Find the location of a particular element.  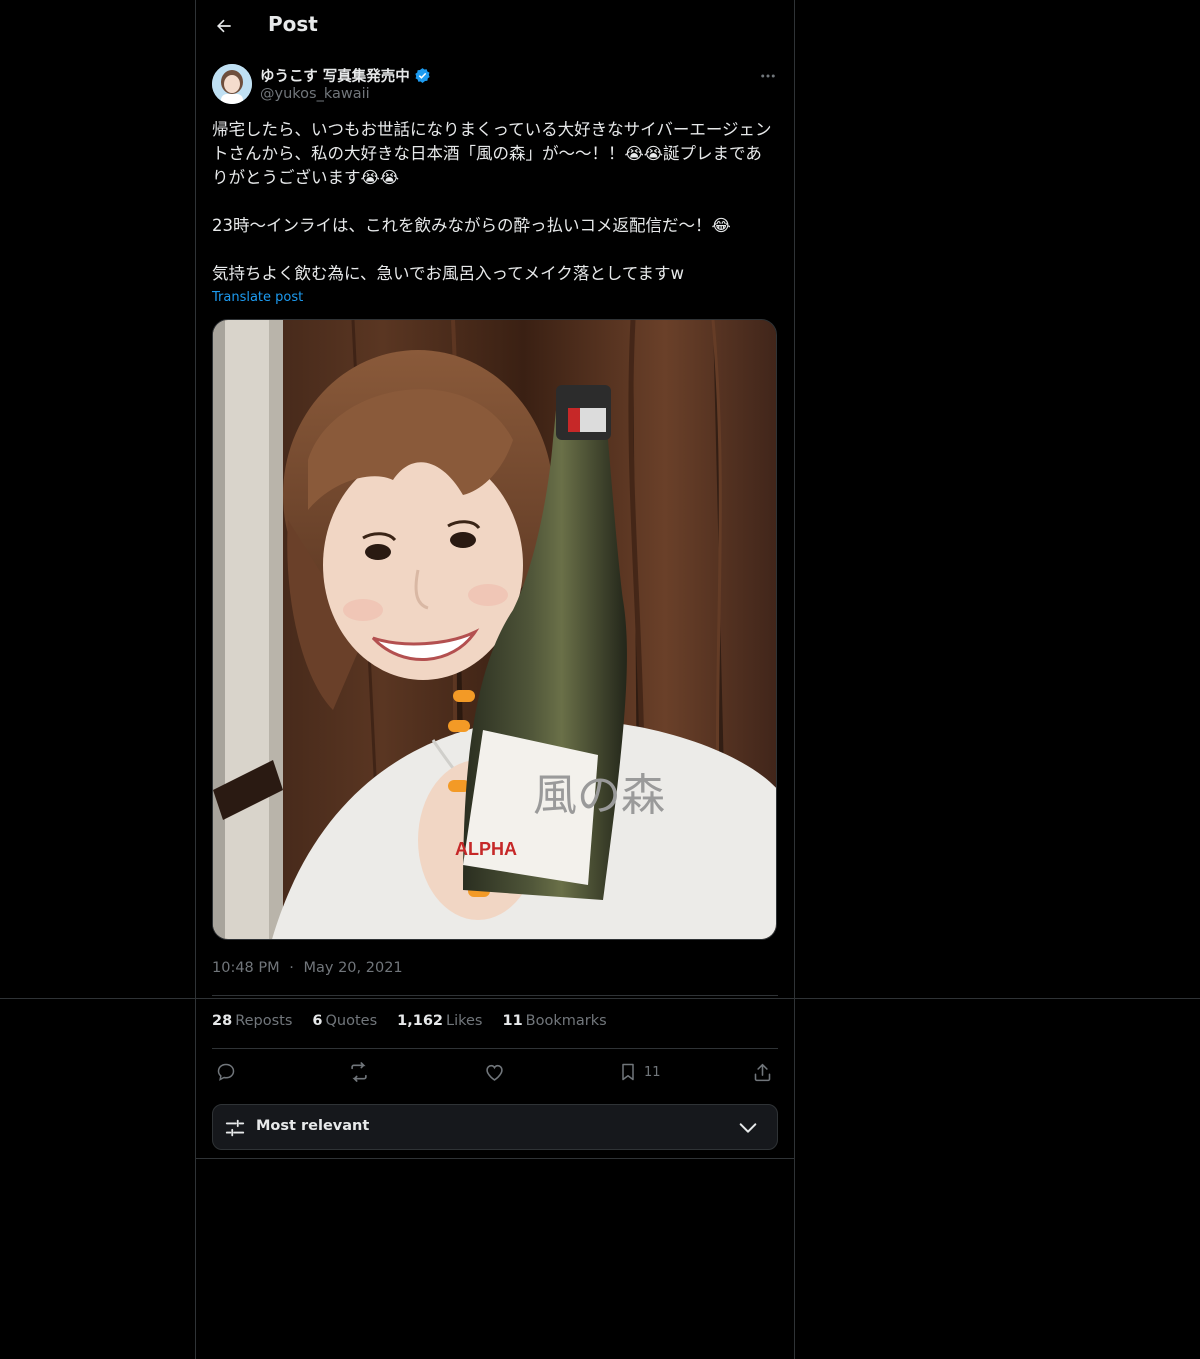

reply-button is located at coordinates (226, 1072).